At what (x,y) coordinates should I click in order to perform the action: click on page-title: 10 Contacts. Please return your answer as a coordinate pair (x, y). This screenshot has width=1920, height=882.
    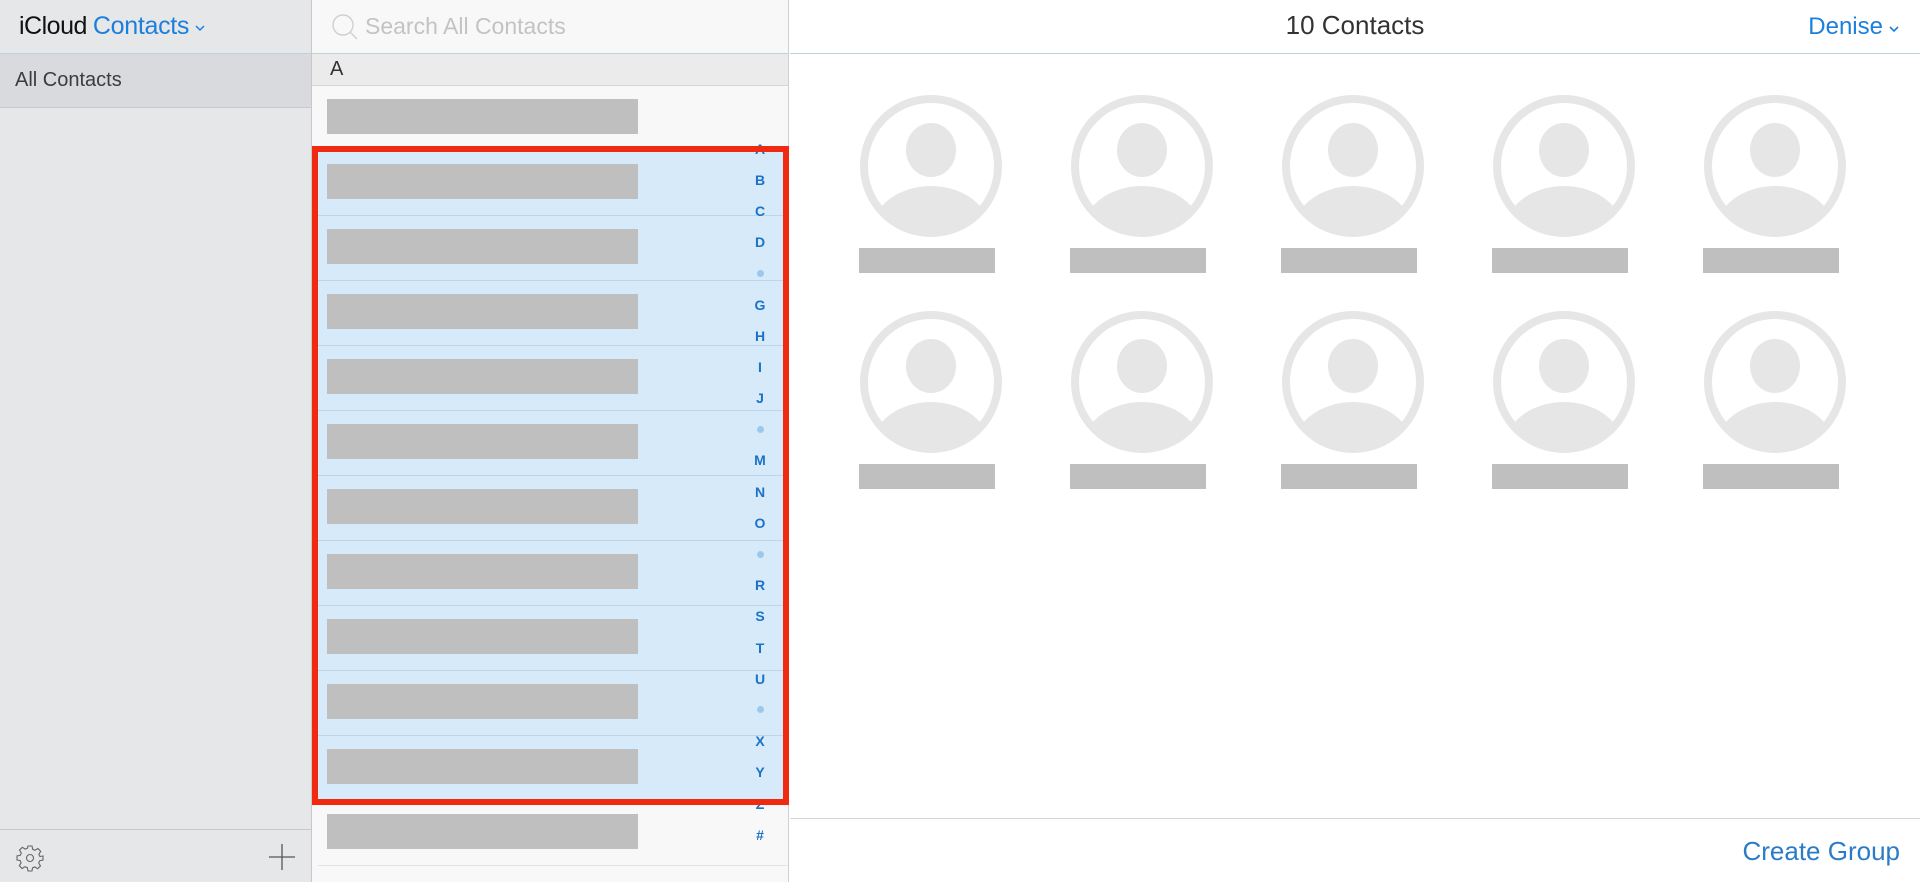
    Looking at the image, I should click on (1355, 25).